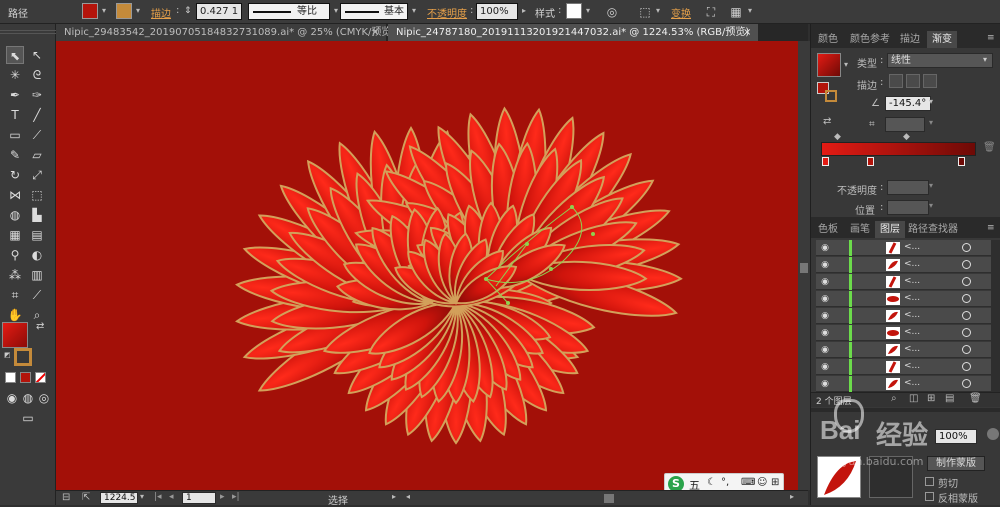 The image size is (1000, 507). Describe the element at coordinates (15, 155) in the screenshot. I see `pencil-tool-icon: ✎` at that location.